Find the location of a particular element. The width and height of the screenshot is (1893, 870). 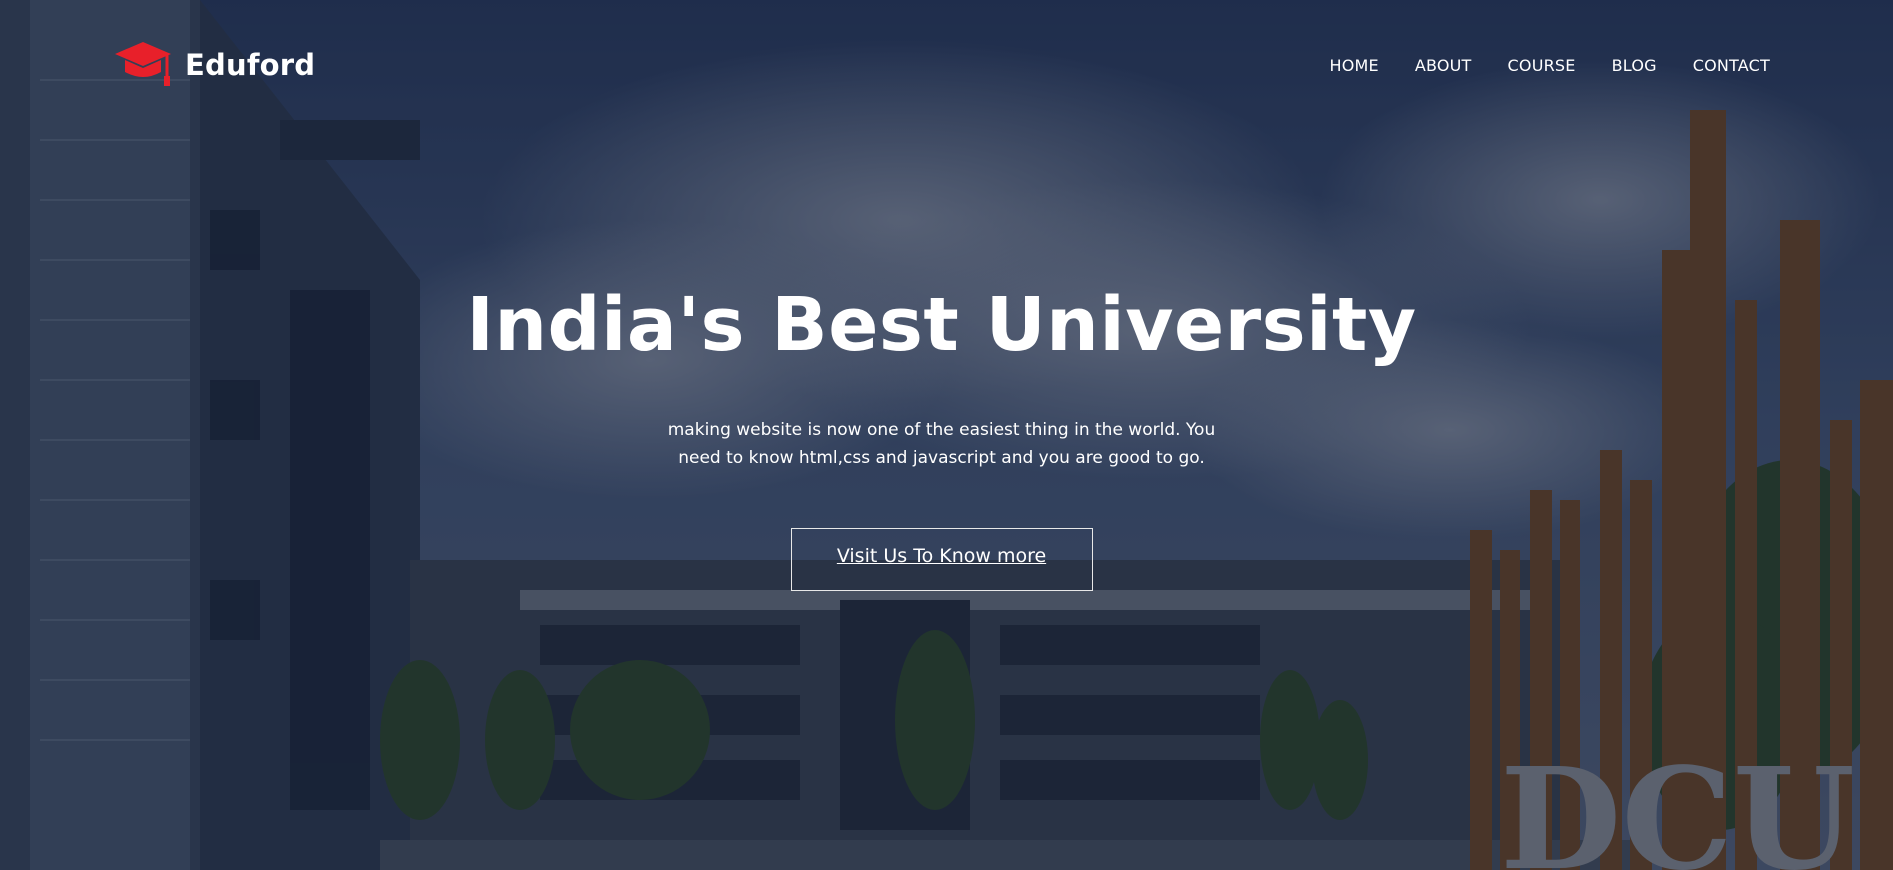

nav-item-home: HOME is located at coordinates (1353, 65).